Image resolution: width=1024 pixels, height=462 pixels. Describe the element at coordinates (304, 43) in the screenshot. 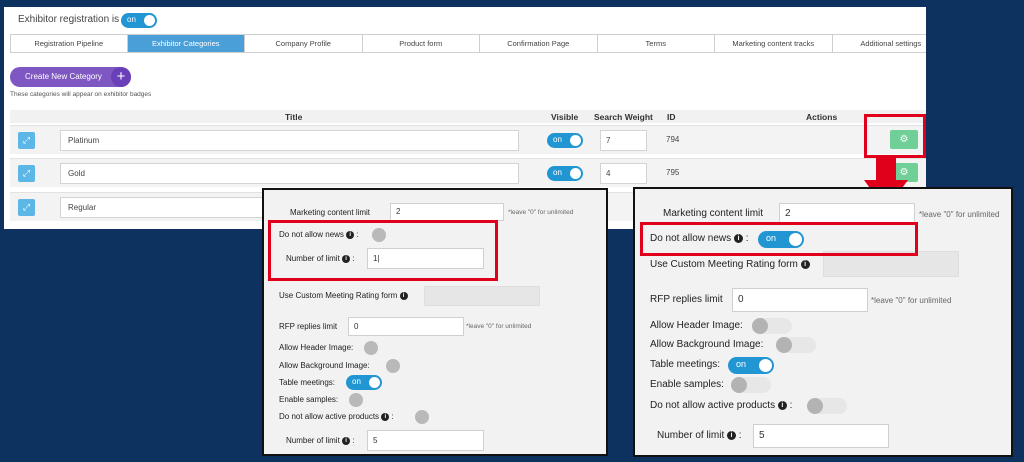

I see `tab-company-profile: Company Profile` at that location.